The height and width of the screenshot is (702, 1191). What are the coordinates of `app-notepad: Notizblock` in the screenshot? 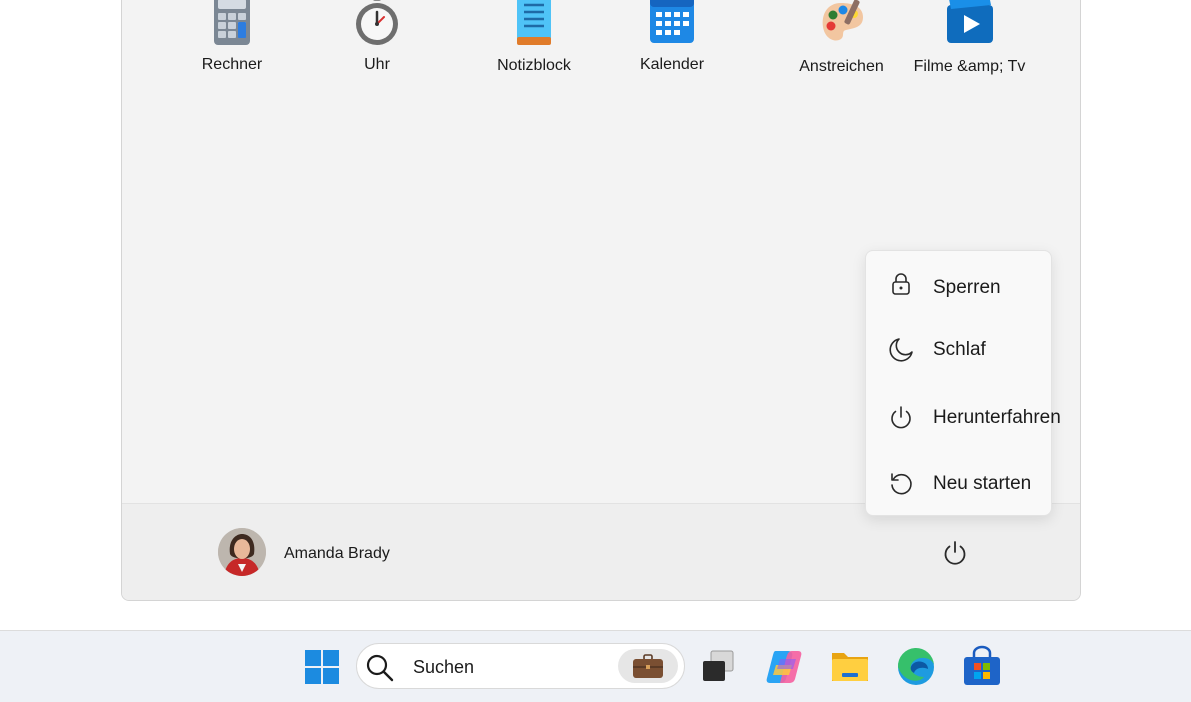 It's located at (534, 40).